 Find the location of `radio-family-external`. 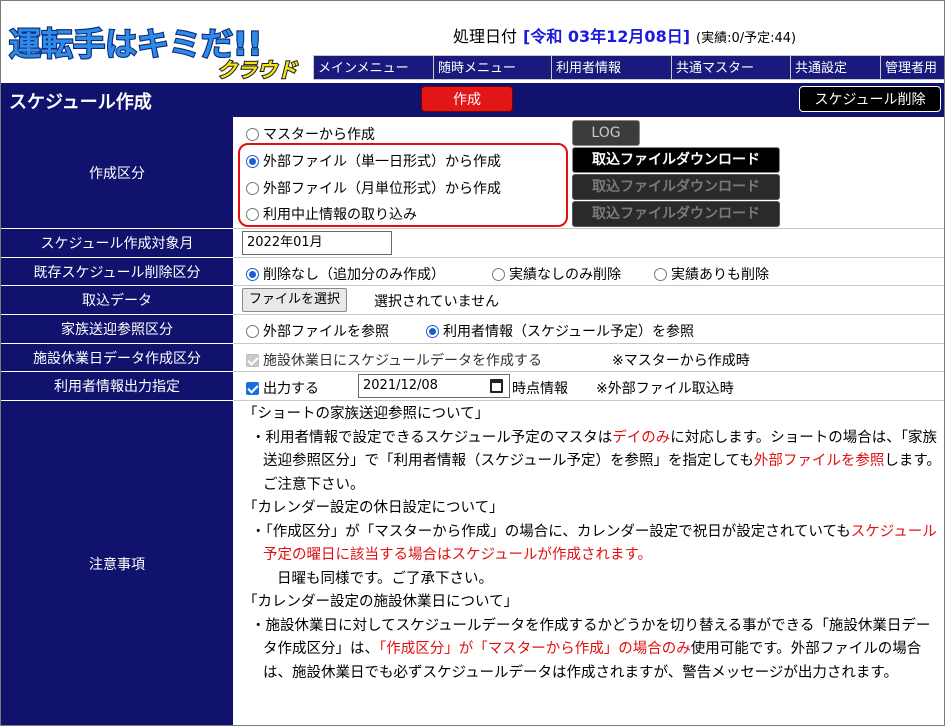

radio-family-external is located at coordinates (252, 331).